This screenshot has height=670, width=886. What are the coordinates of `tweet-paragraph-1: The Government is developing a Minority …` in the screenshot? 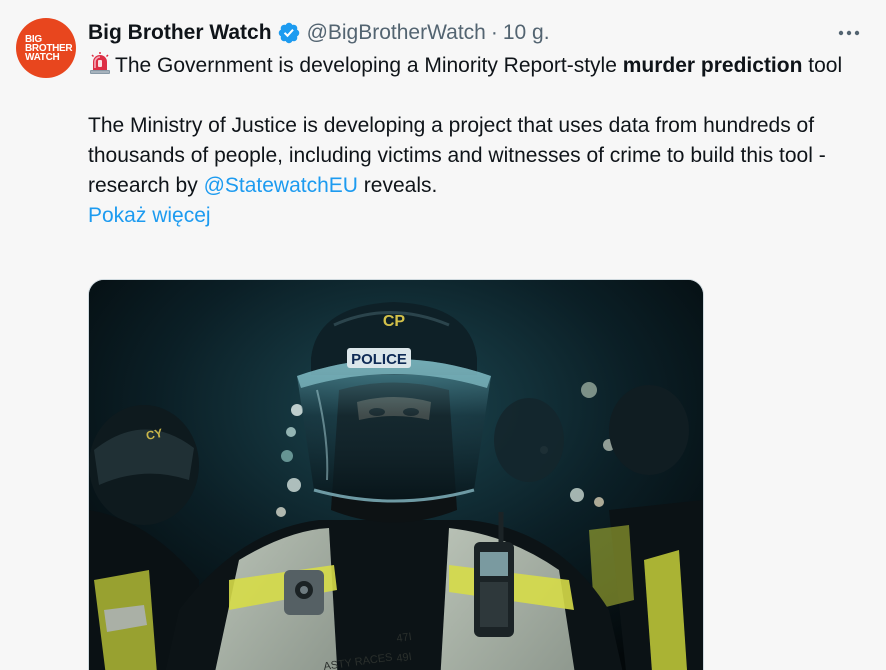 It's located at (483, 66).